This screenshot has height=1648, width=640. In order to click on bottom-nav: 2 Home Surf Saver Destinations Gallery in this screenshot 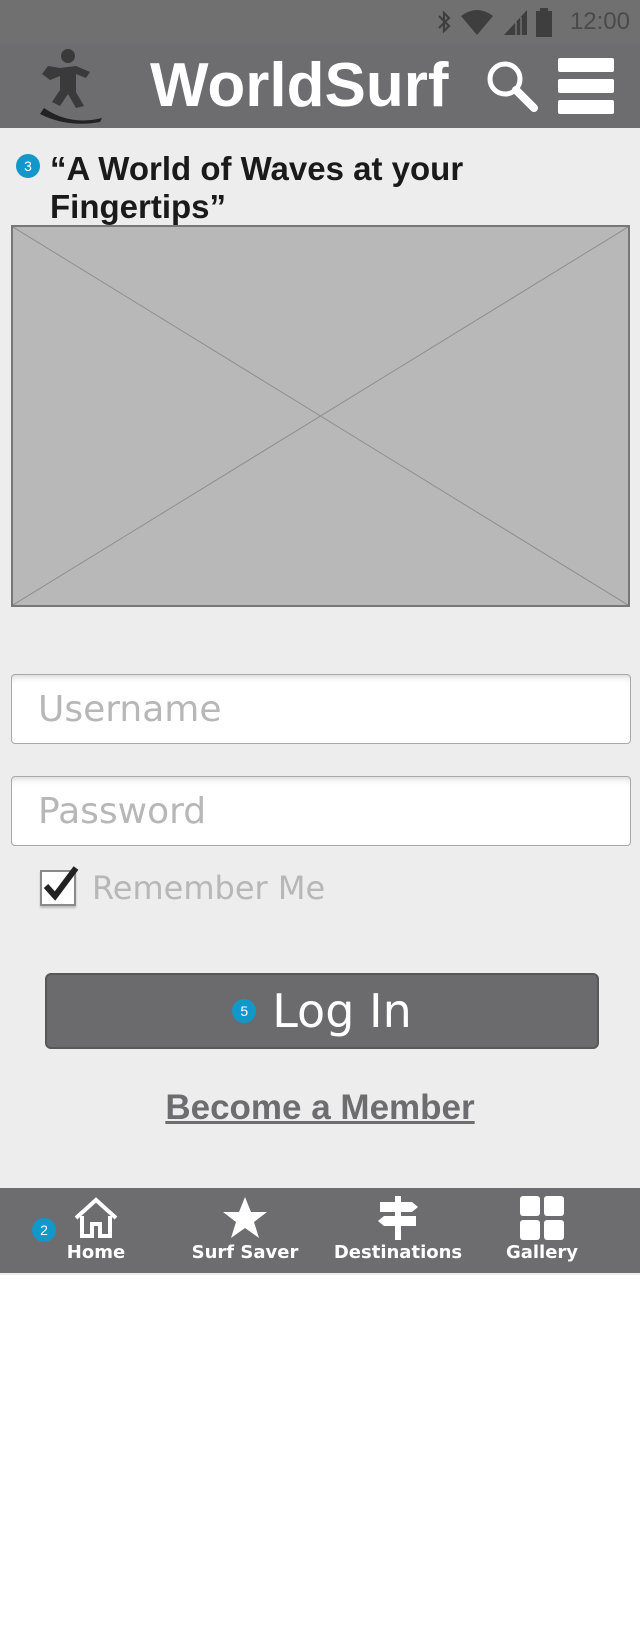, I will do `click(320, 1230)`.